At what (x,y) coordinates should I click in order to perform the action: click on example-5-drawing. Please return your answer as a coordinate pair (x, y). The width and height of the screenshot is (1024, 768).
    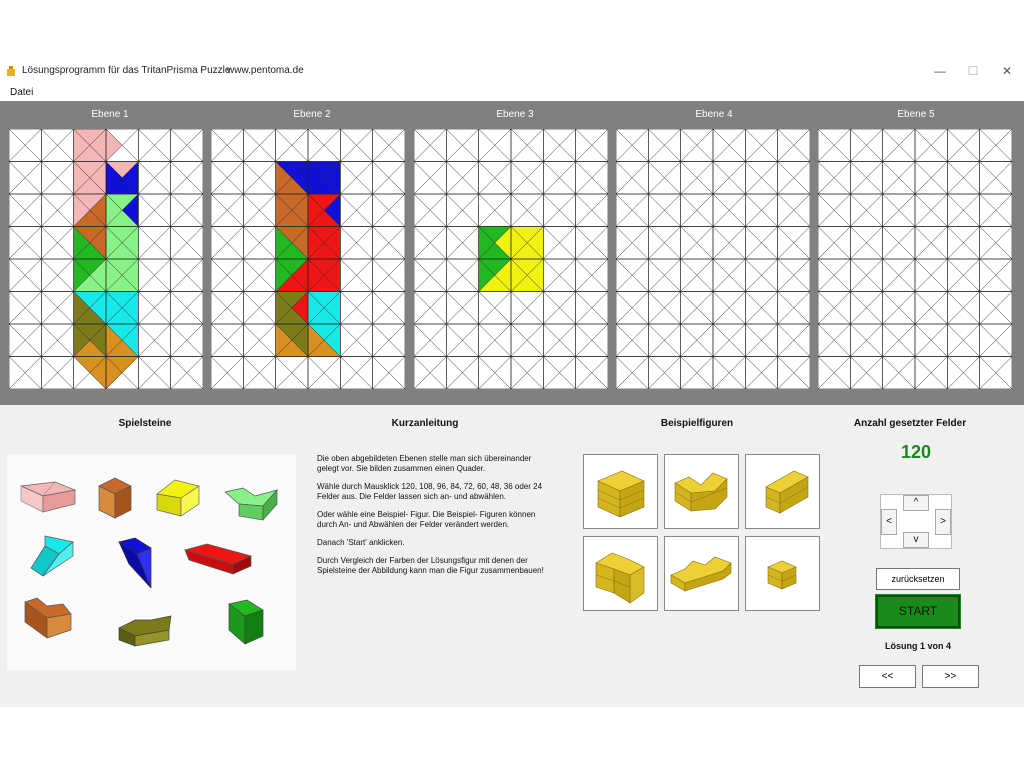
    Looking at the image, I should click on (701, 574).